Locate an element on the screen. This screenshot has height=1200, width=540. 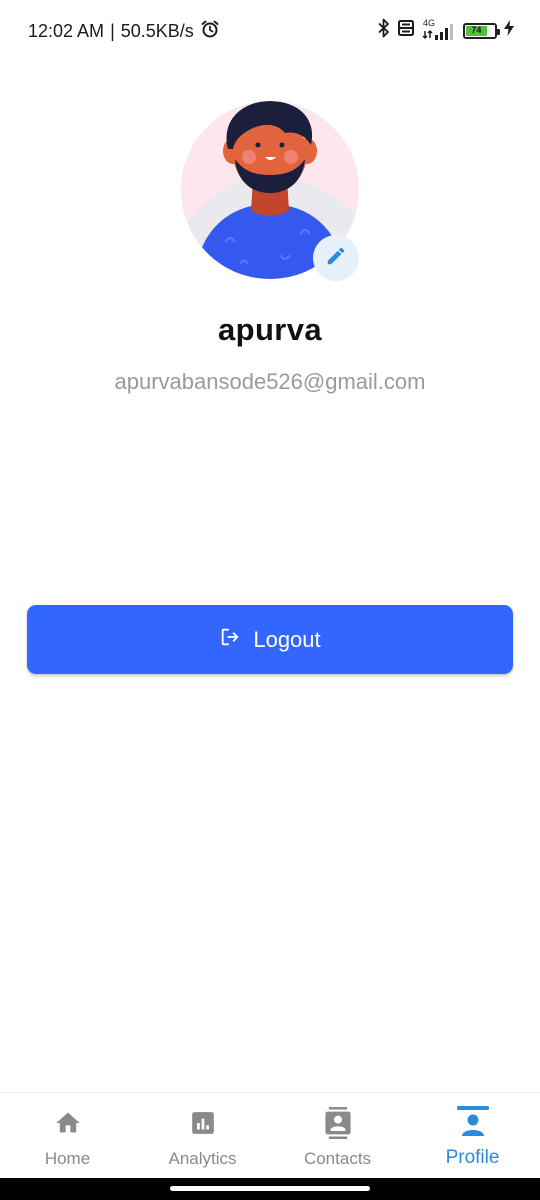
home-gesture-bar is located at coordinates (270, 1188).